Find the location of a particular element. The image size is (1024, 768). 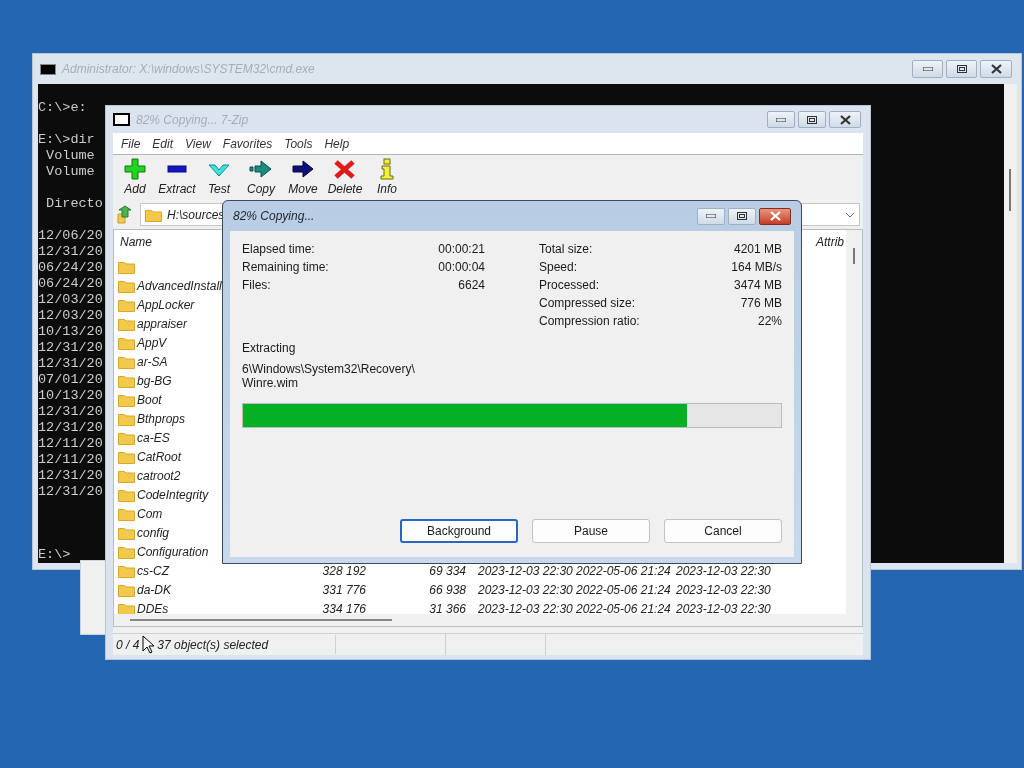

console-line: E:\>dir is located at coordinates (66, 140).